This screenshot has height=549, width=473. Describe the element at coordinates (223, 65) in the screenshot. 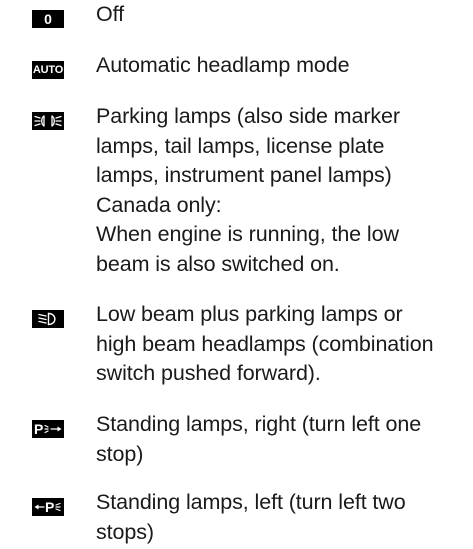

I see `description-line: Automatic headlamp mode` at that location.